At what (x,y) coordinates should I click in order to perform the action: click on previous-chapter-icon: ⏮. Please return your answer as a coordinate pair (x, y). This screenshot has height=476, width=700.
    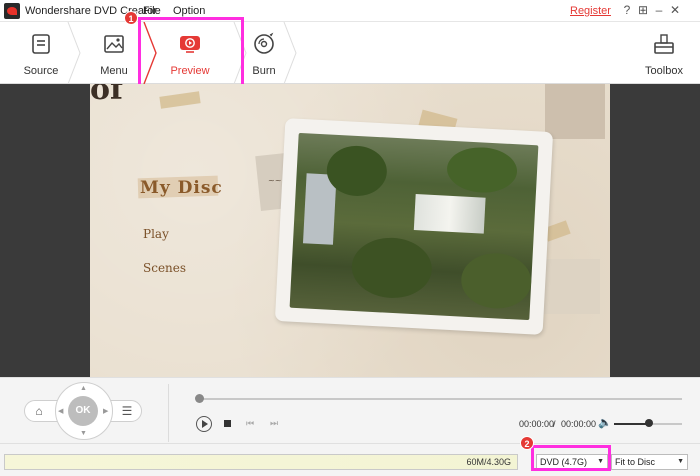
    Looking at the image, I should click on (250, 423).